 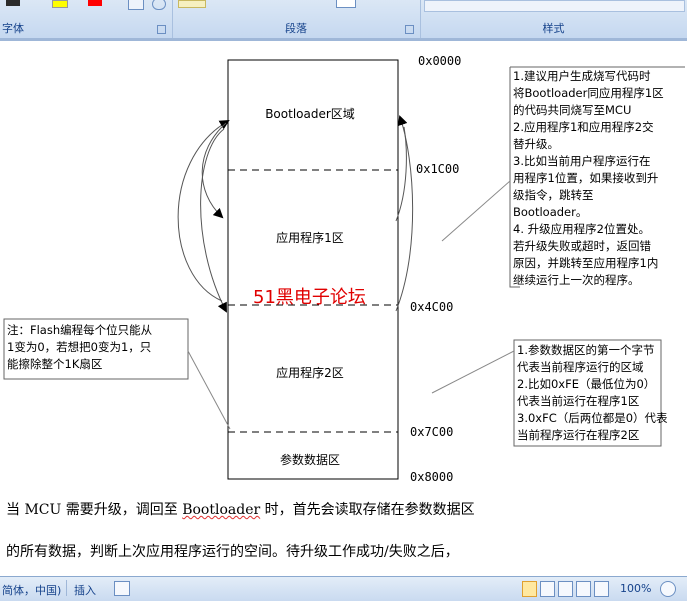 I want to click on region-params: 参数数据区, so click(x=310, y=459).